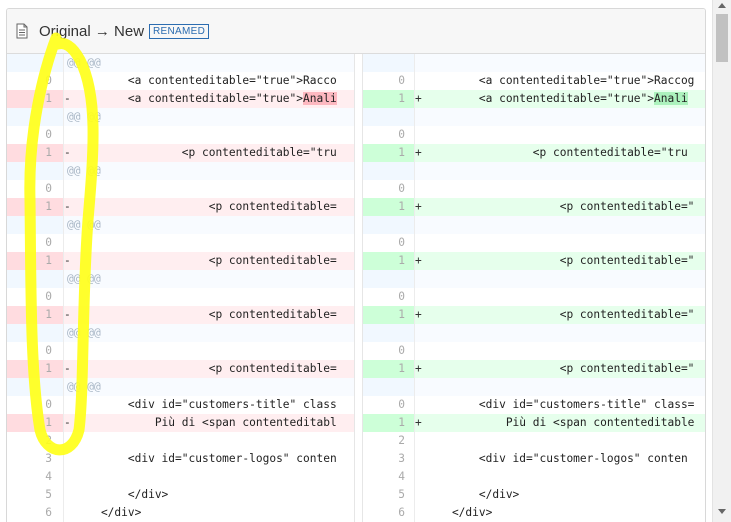 The image size is (731, 522). What do you see at coordinates (722, 5) in the screenshot?
I see `scroll-up-arrow-icon` at bounding box center [722, 5].